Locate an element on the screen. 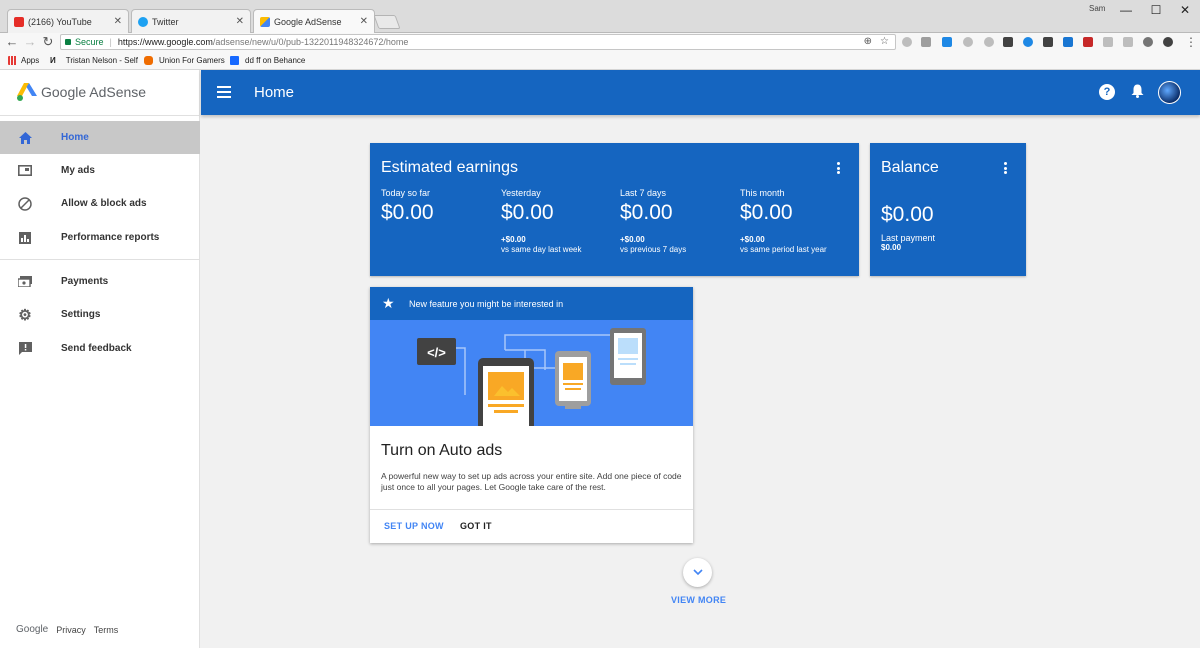 This screenshot has height=648, width=1200. youtube-icon is located at coordinates (19, 21).